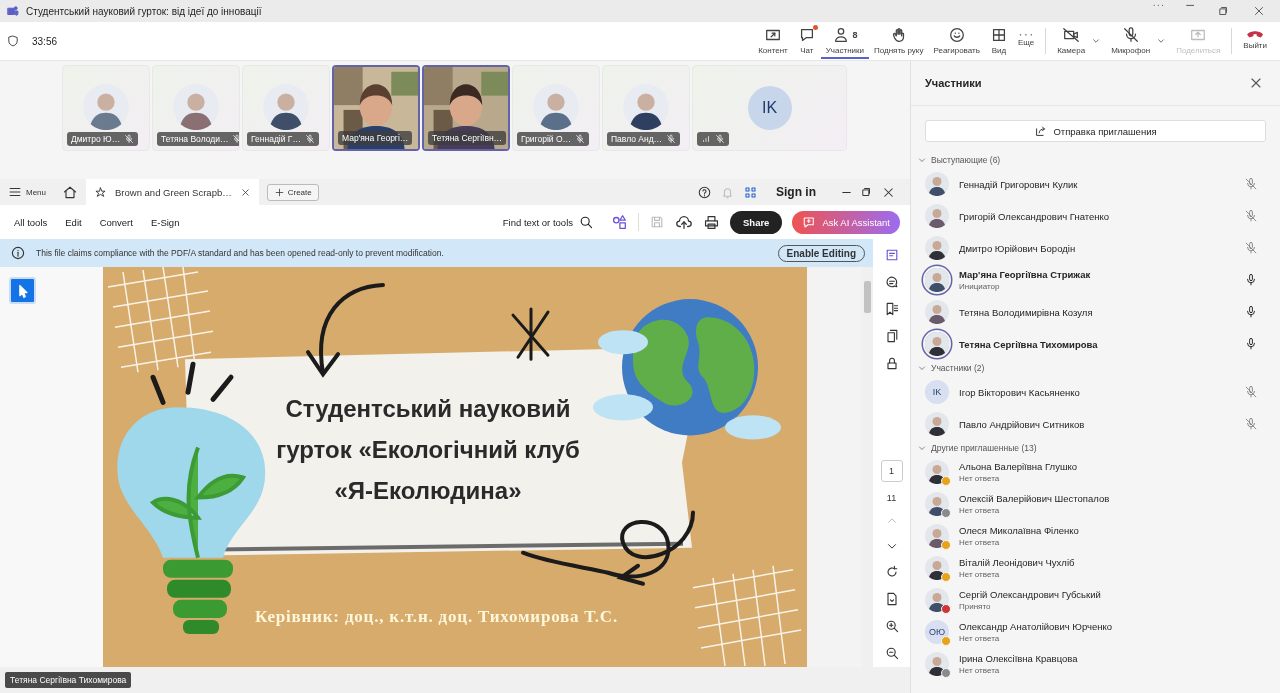  I want to click on ai-assistant-button: Ask AI Assistant, so click(846, 222).